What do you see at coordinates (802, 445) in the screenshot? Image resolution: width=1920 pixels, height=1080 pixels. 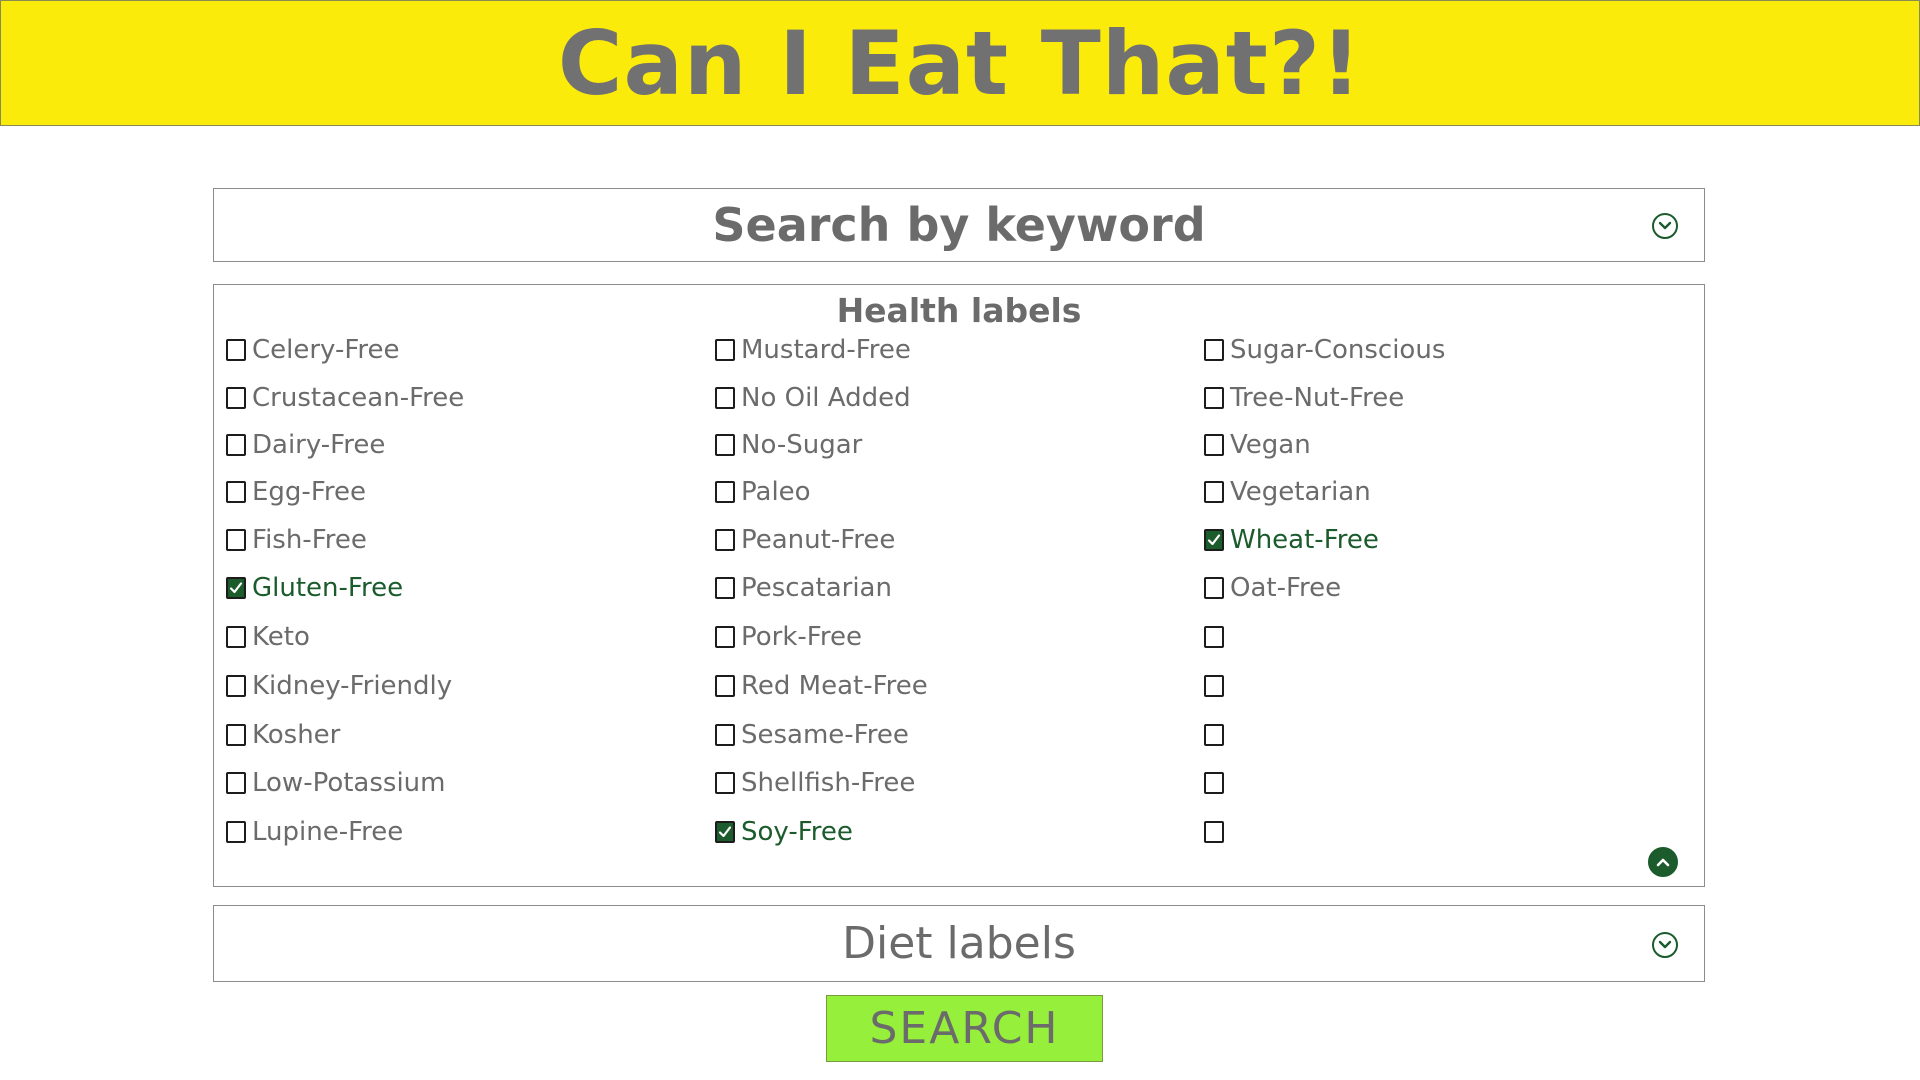 I see `health-option-label: No-Sugar` at bounding box center [802, 445].